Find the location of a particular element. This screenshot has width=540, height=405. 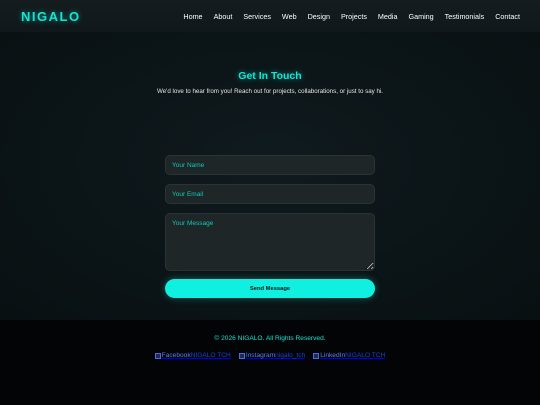

linkedin-link: LinkedIn NIGALO TCH is located at coordinates (349, 355).